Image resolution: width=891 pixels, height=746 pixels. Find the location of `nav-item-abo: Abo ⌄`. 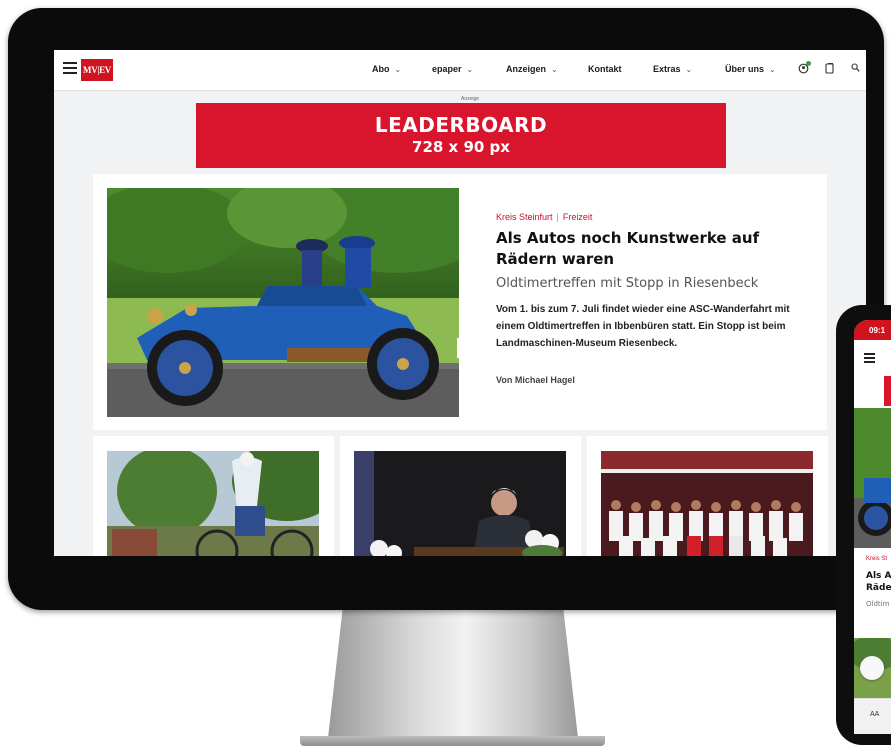

nav-item-abo: Abo ⌄ is located at coordinates (386, 69).